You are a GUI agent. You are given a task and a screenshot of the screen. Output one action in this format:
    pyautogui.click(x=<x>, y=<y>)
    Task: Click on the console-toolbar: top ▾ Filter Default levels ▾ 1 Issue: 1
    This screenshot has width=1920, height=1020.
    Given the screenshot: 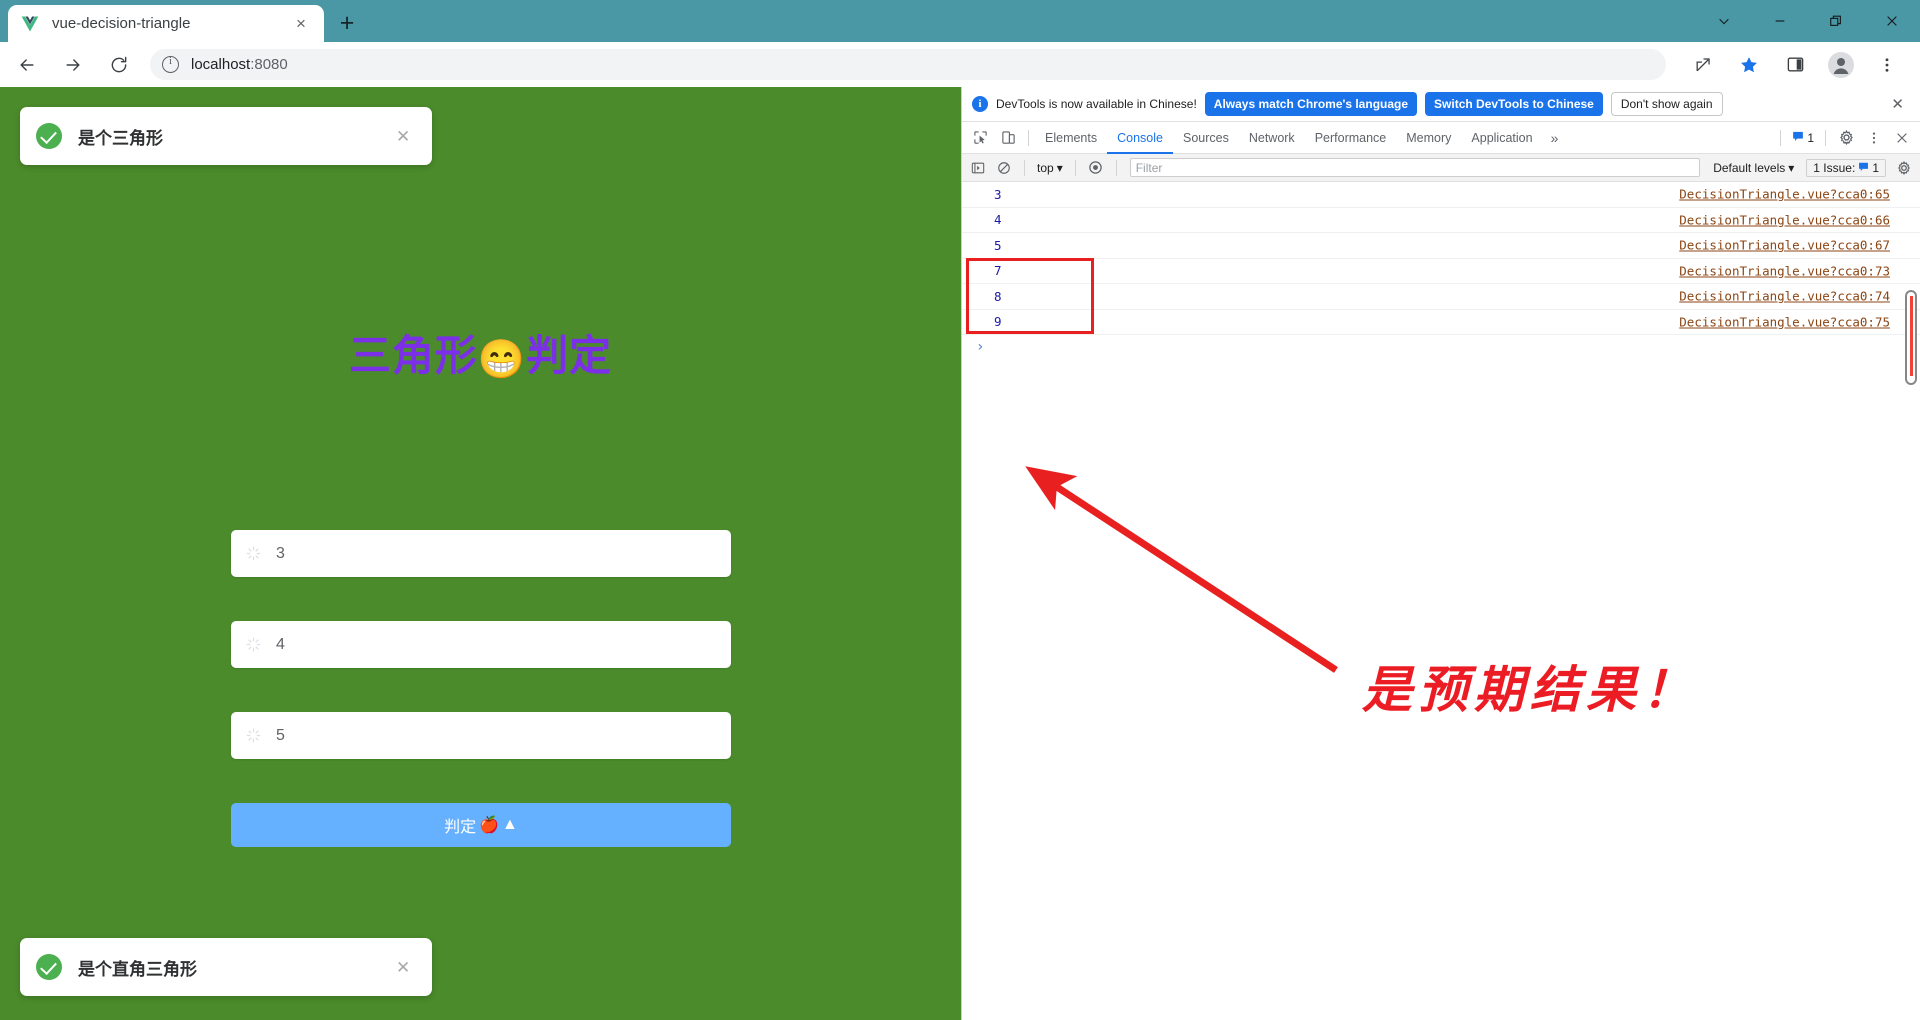 What is the action you would take?
    pyautogui.click(x=1441, y=168)
    